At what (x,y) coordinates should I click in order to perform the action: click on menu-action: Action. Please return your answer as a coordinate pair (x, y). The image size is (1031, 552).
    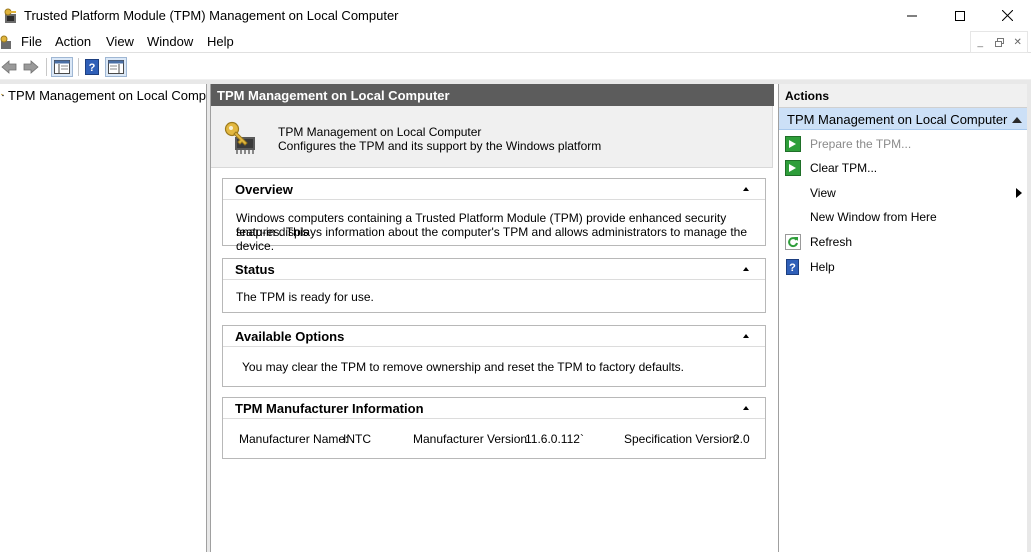
    Looking at the image, I should click on (73, 41).